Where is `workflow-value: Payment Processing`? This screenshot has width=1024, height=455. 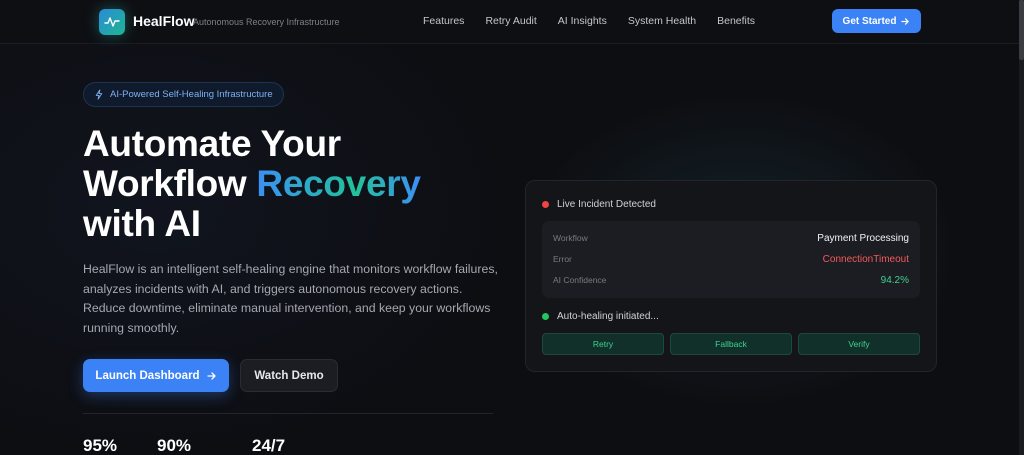 workflow-value: Payment Processing is located at coordinates (863, 238).